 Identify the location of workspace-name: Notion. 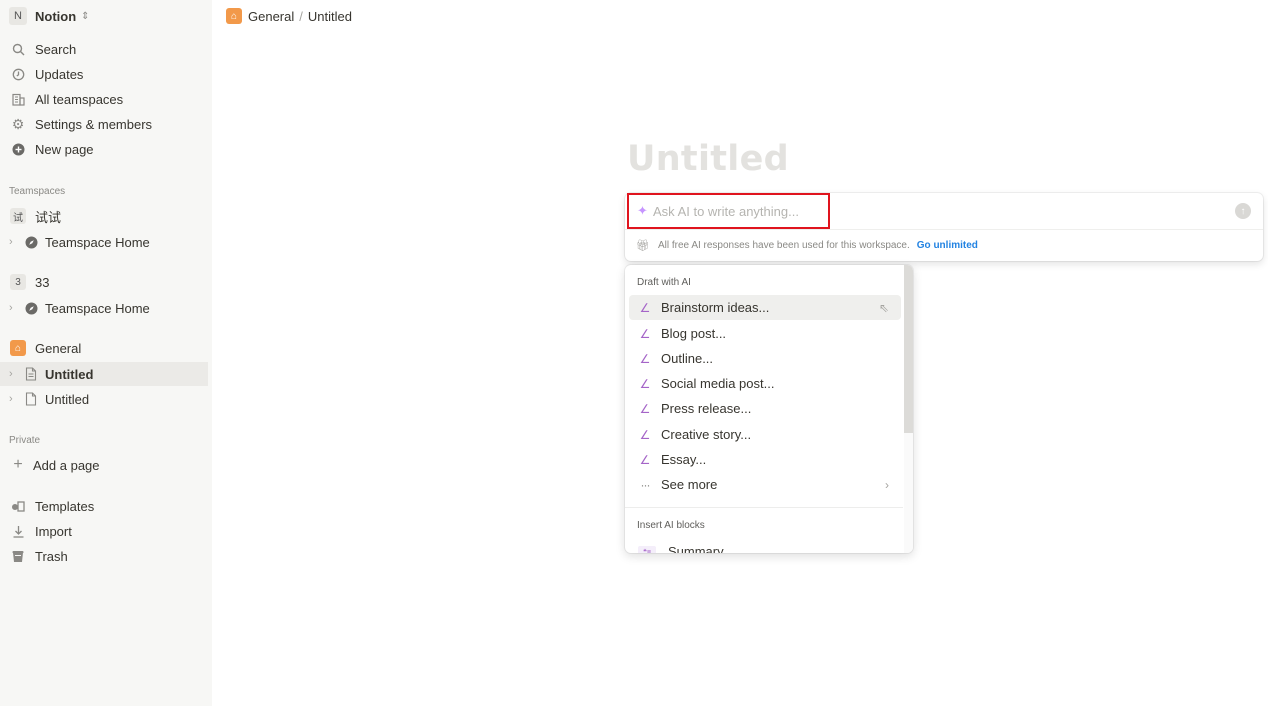
(56, 16).